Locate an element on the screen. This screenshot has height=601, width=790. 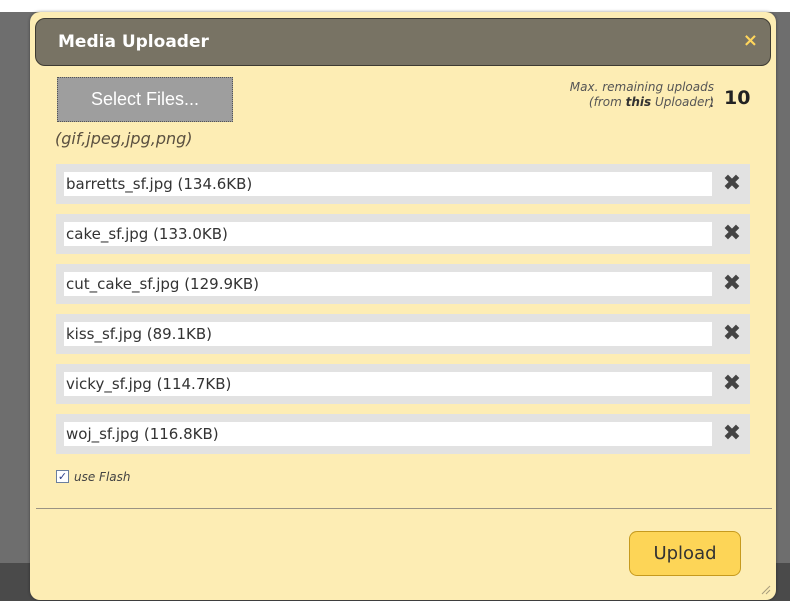
allowed-file-types: (gif,jpeg,jpg,png) is located at coordinates (124, 138).